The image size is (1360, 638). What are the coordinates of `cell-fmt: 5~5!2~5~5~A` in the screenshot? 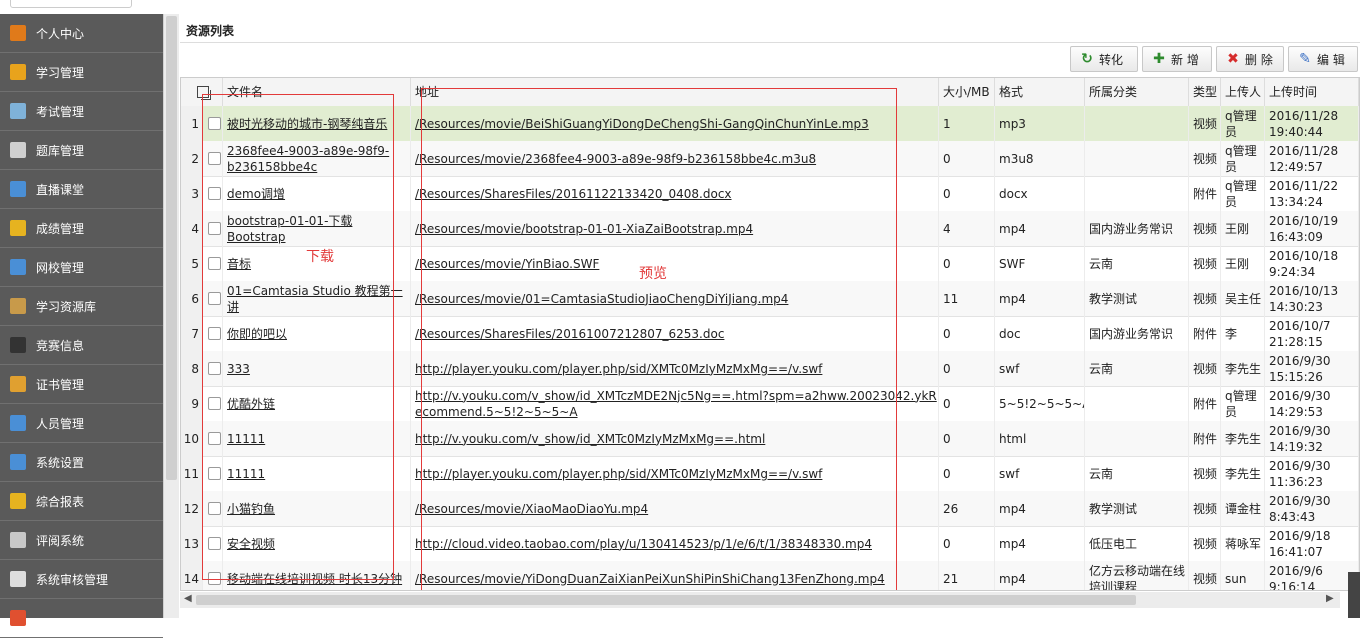 It's located at (1040, 403).